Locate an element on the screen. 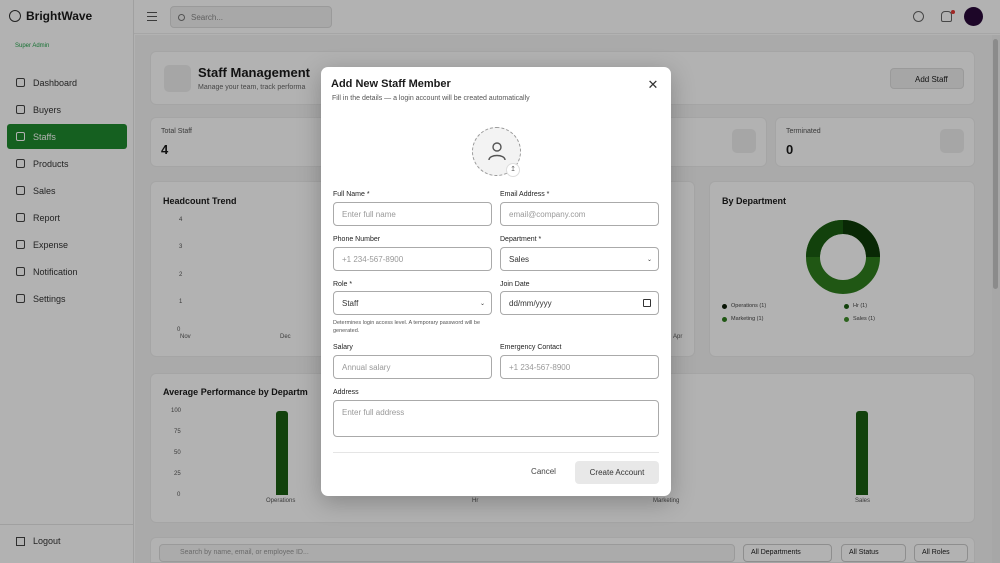 The height and width of the screenshot is (563, 1000). department-label: Department * is located at coordinates (521, 239).